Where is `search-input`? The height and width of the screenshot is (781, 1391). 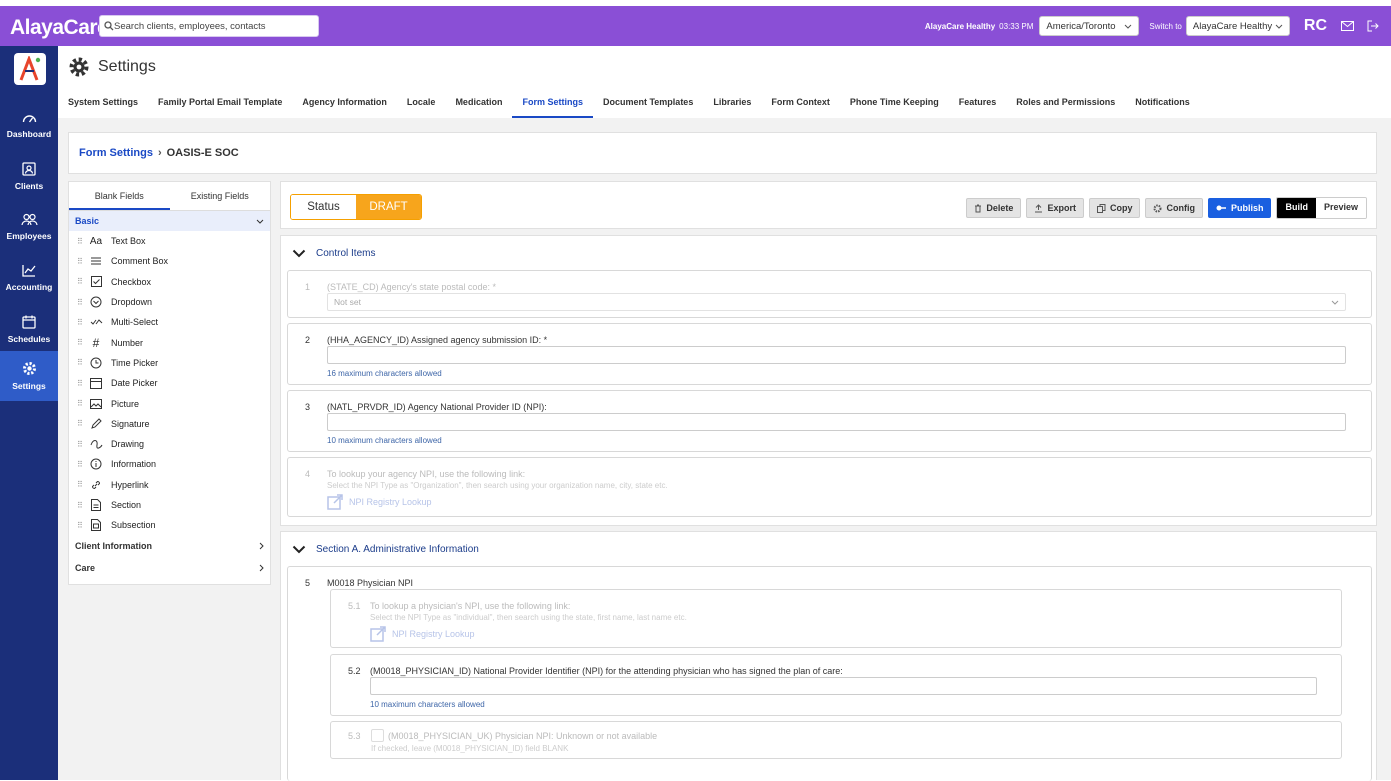
search-input is located at coordinates (214, 26).